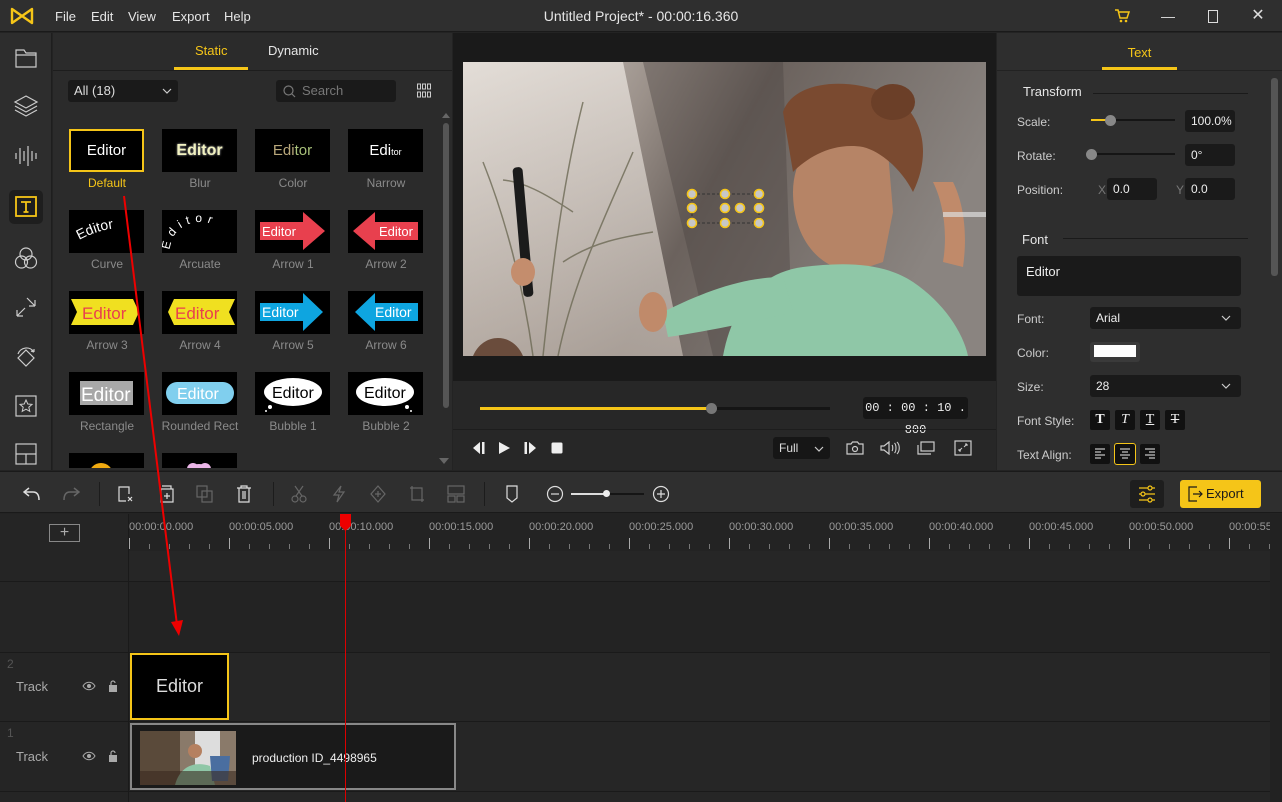 The width and height of the screenshot is (1282, 802). Describe the element at coordinates (1276, 658) in the screenshot. I see `timeline-scrollbar` at that location.